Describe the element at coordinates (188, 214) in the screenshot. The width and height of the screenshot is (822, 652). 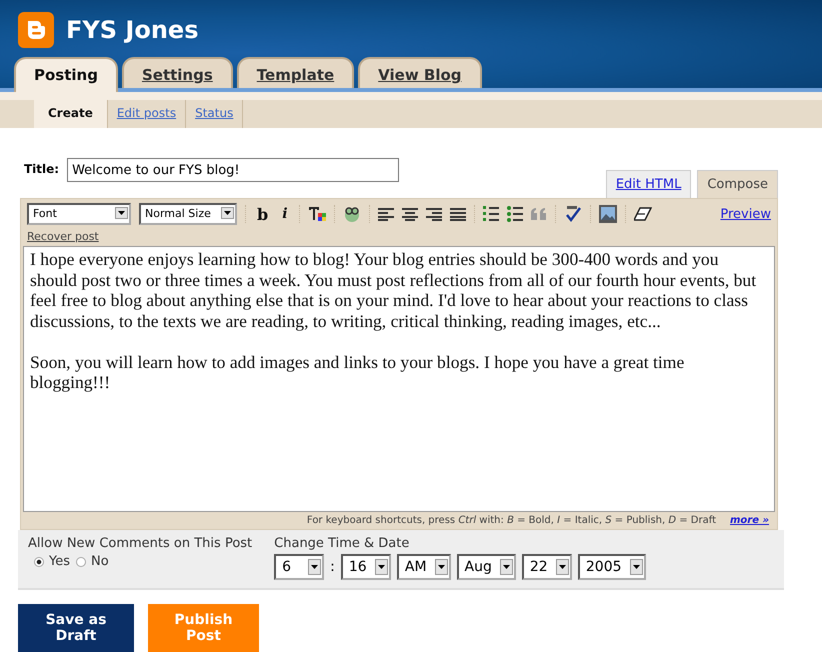
I see `dropdown: Normal Size` at that location.